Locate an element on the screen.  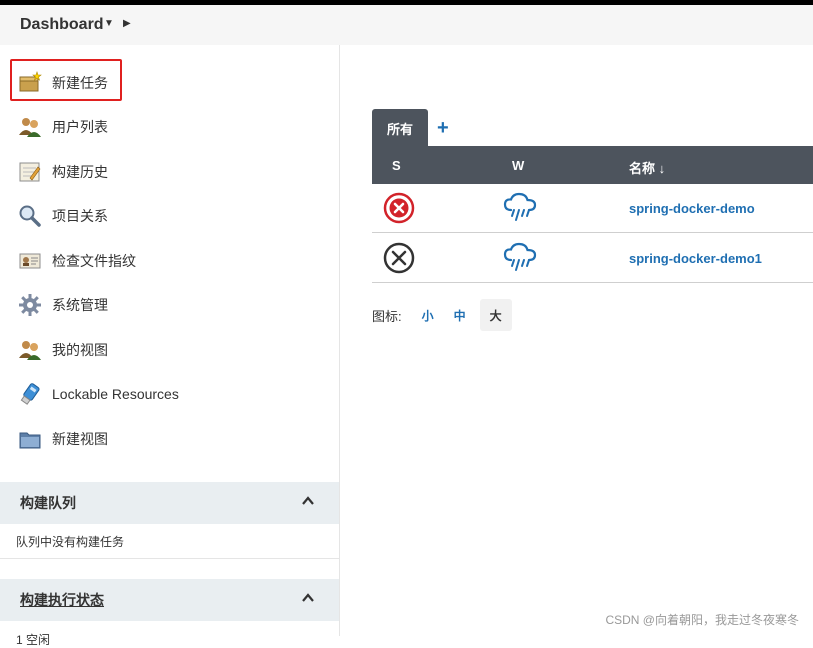
failed-status-icon is located at coordinates (399, 208).